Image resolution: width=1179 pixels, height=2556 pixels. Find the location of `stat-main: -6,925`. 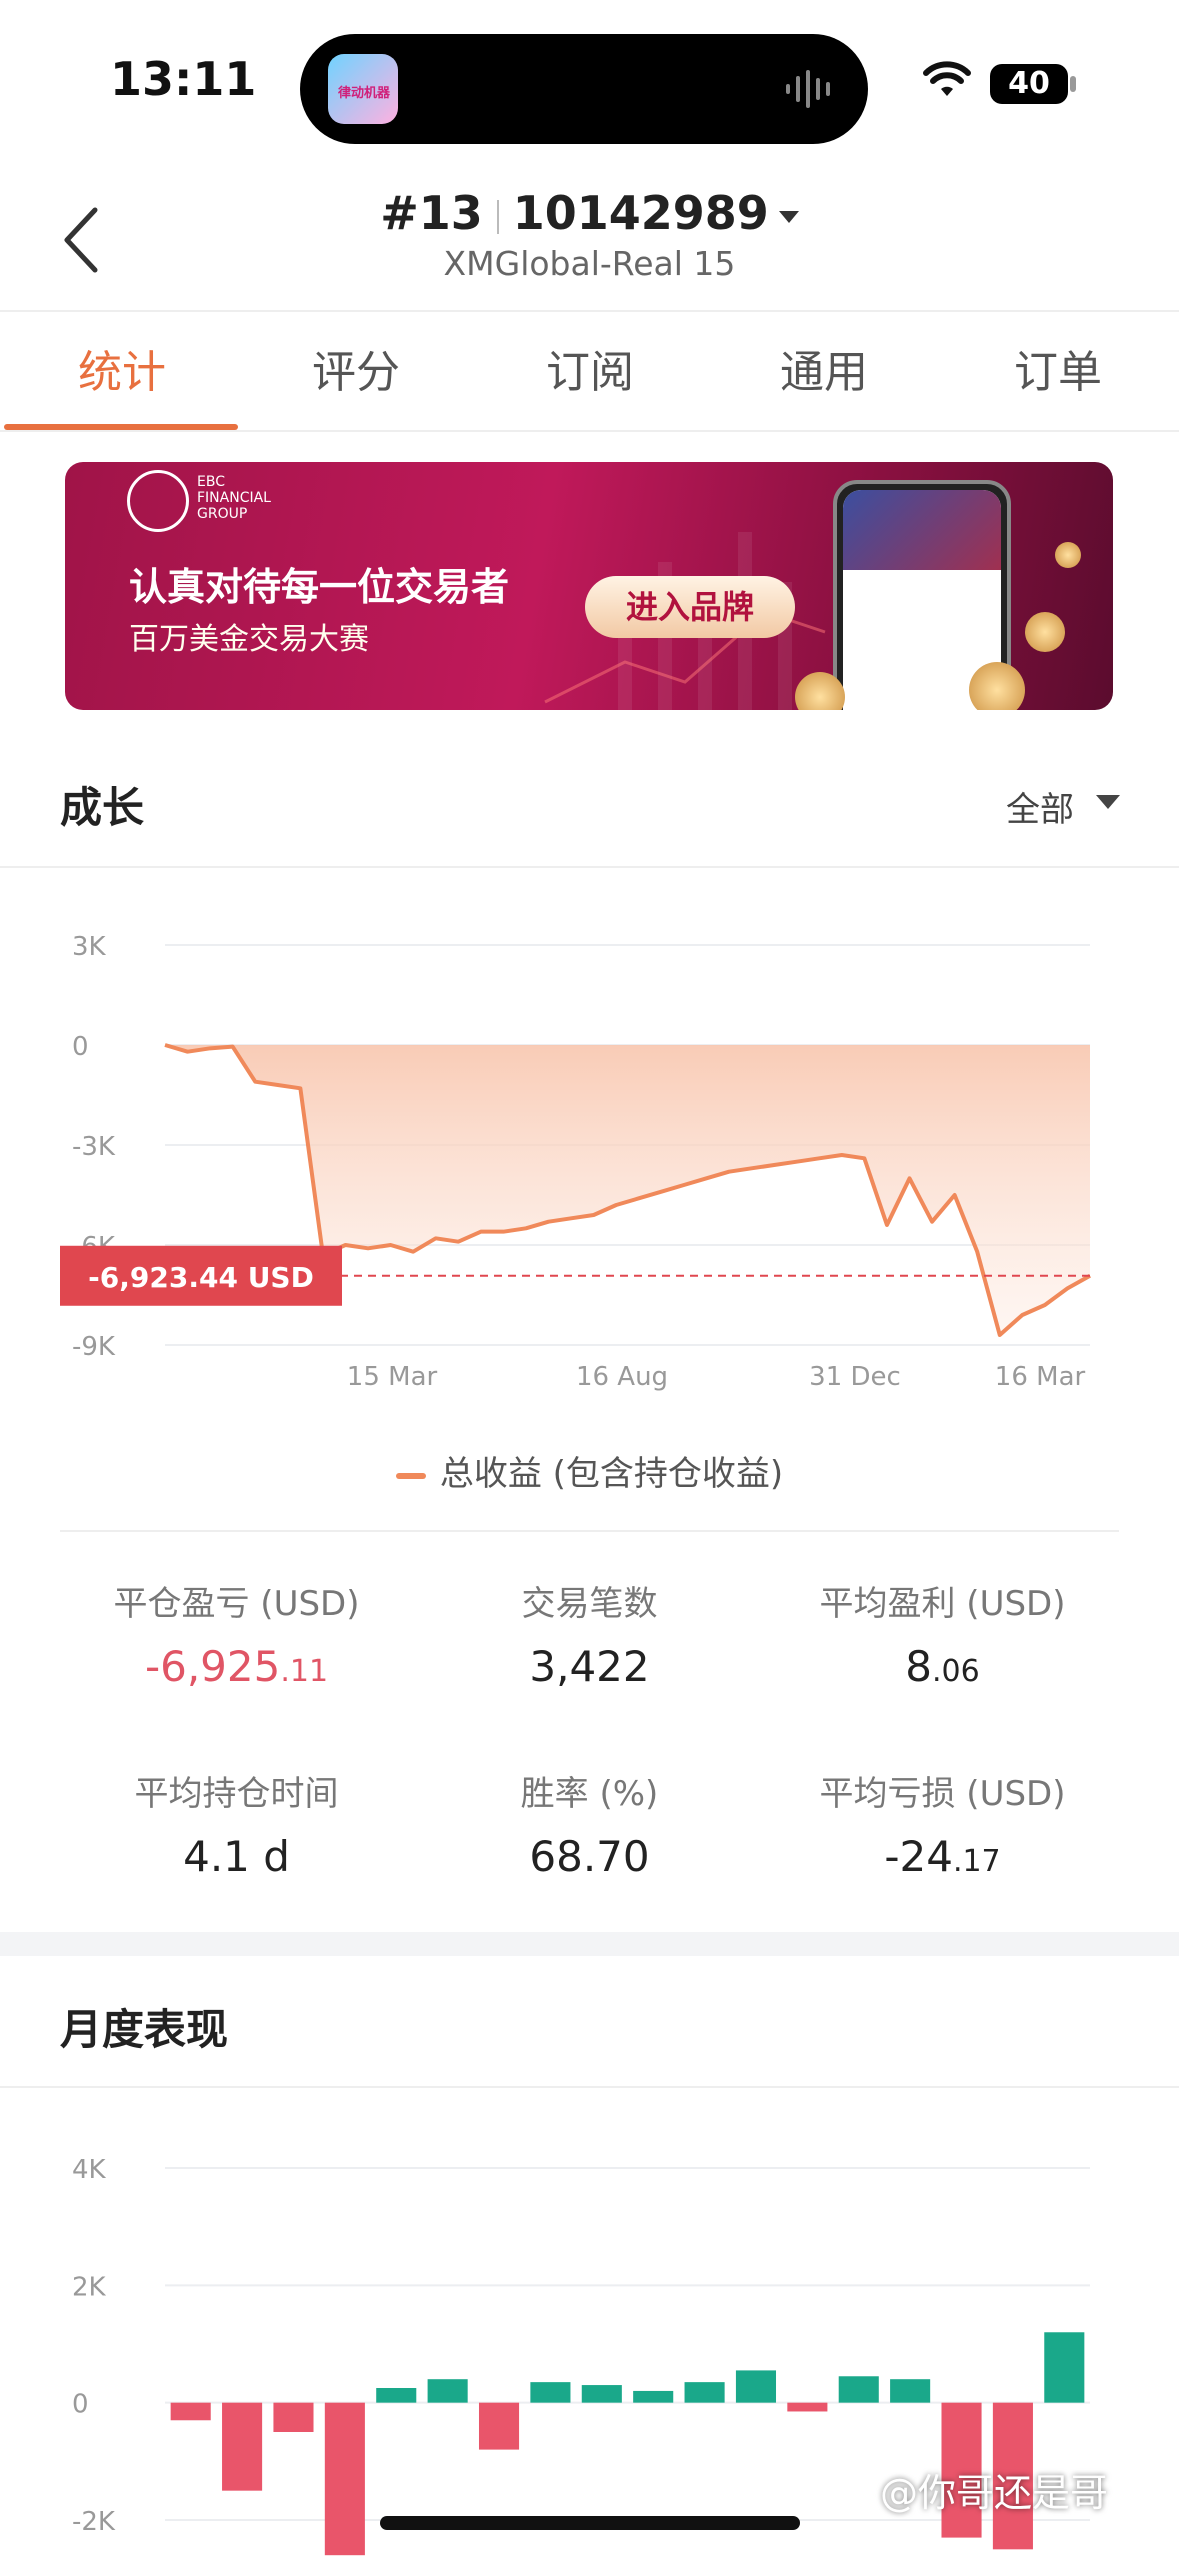

stat-main: -6,925 is located at coordinates (212, 1666).